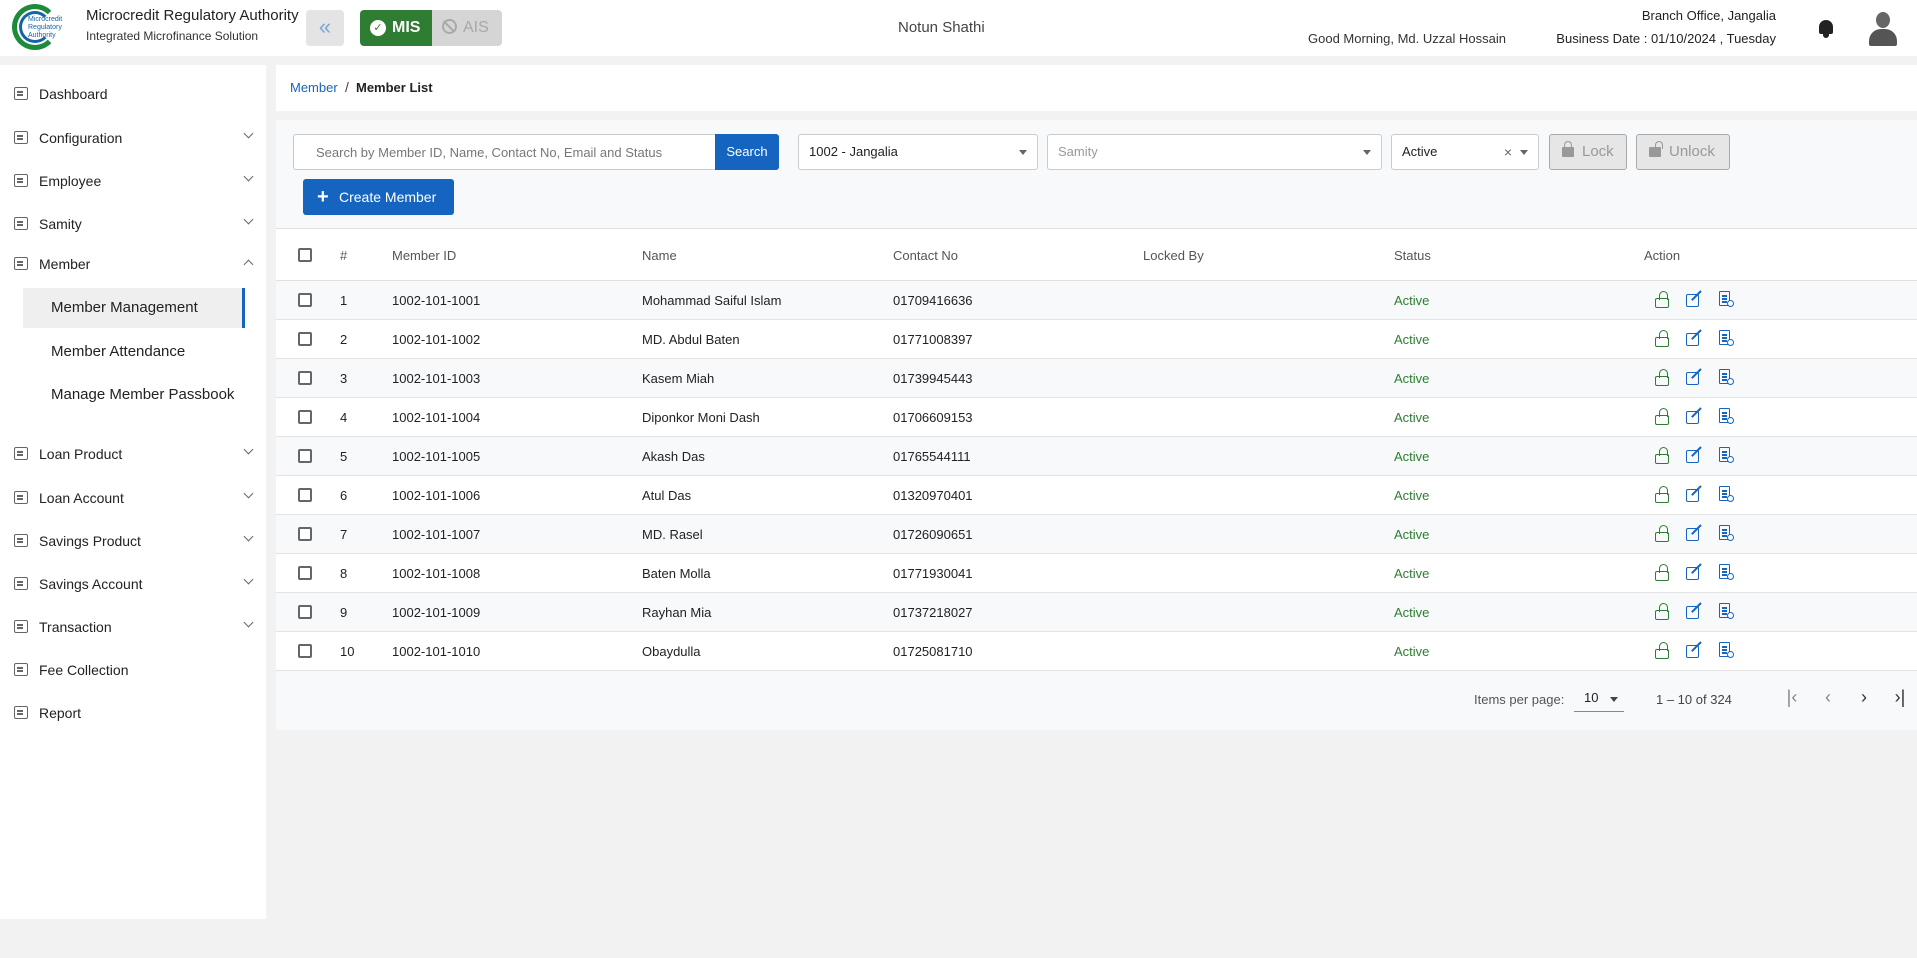 This screenshot has width=1917, height=958. Describe the element at coordinates (1568, 149) in the screenshot. I see `lock-icon` at that location.